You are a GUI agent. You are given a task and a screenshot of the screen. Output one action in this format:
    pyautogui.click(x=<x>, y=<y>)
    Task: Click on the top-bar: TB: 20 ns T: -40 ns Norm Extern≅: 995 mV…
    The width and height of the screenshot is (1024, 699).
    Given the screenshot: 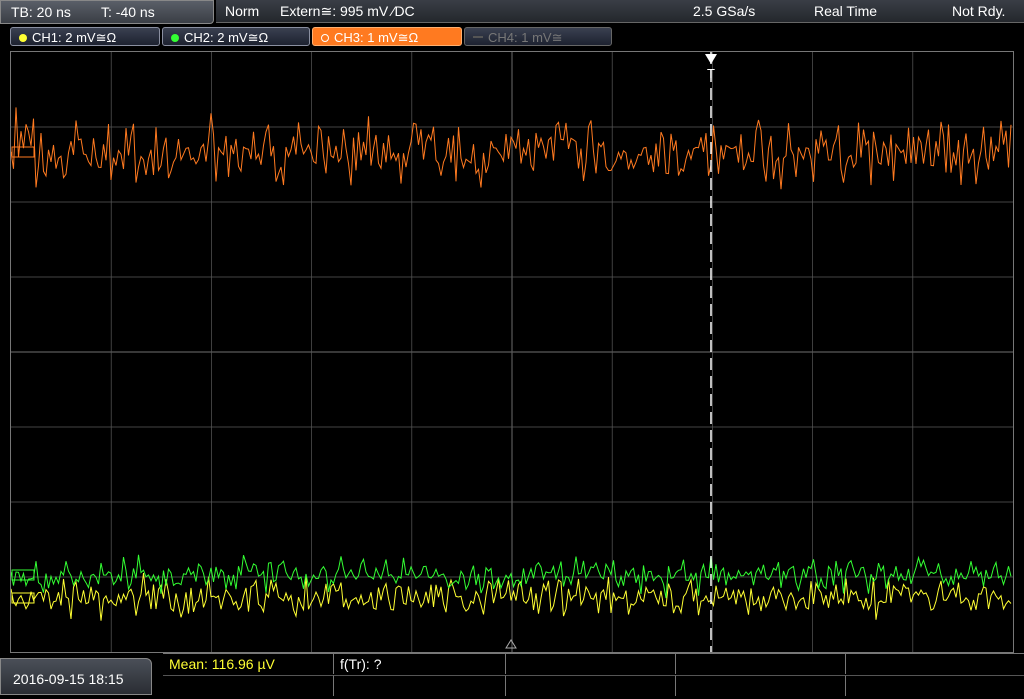 What is the action you would take?
    pyautogui.click(x=512, y=12)
    